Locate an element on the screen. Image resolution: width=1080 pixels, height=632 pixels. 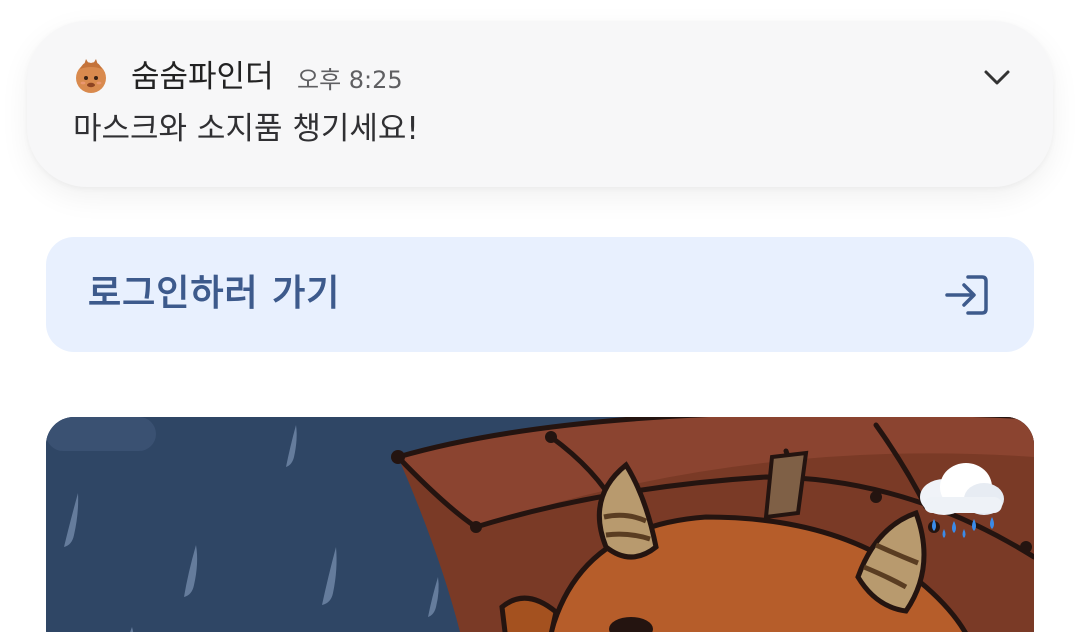
sign-in-icon is located at coordinates (966, 295).